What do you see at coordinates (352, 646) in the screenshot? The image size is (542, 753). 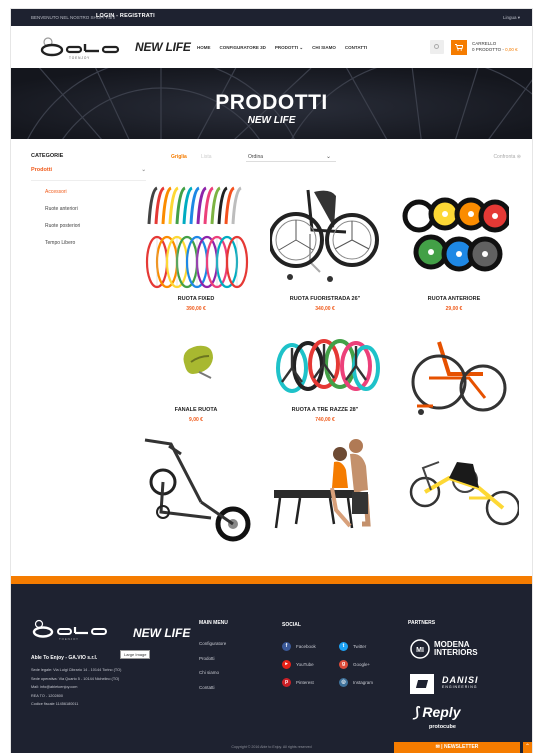 I see `social-twitter: t Twitter` at bounding box center [352, 646].